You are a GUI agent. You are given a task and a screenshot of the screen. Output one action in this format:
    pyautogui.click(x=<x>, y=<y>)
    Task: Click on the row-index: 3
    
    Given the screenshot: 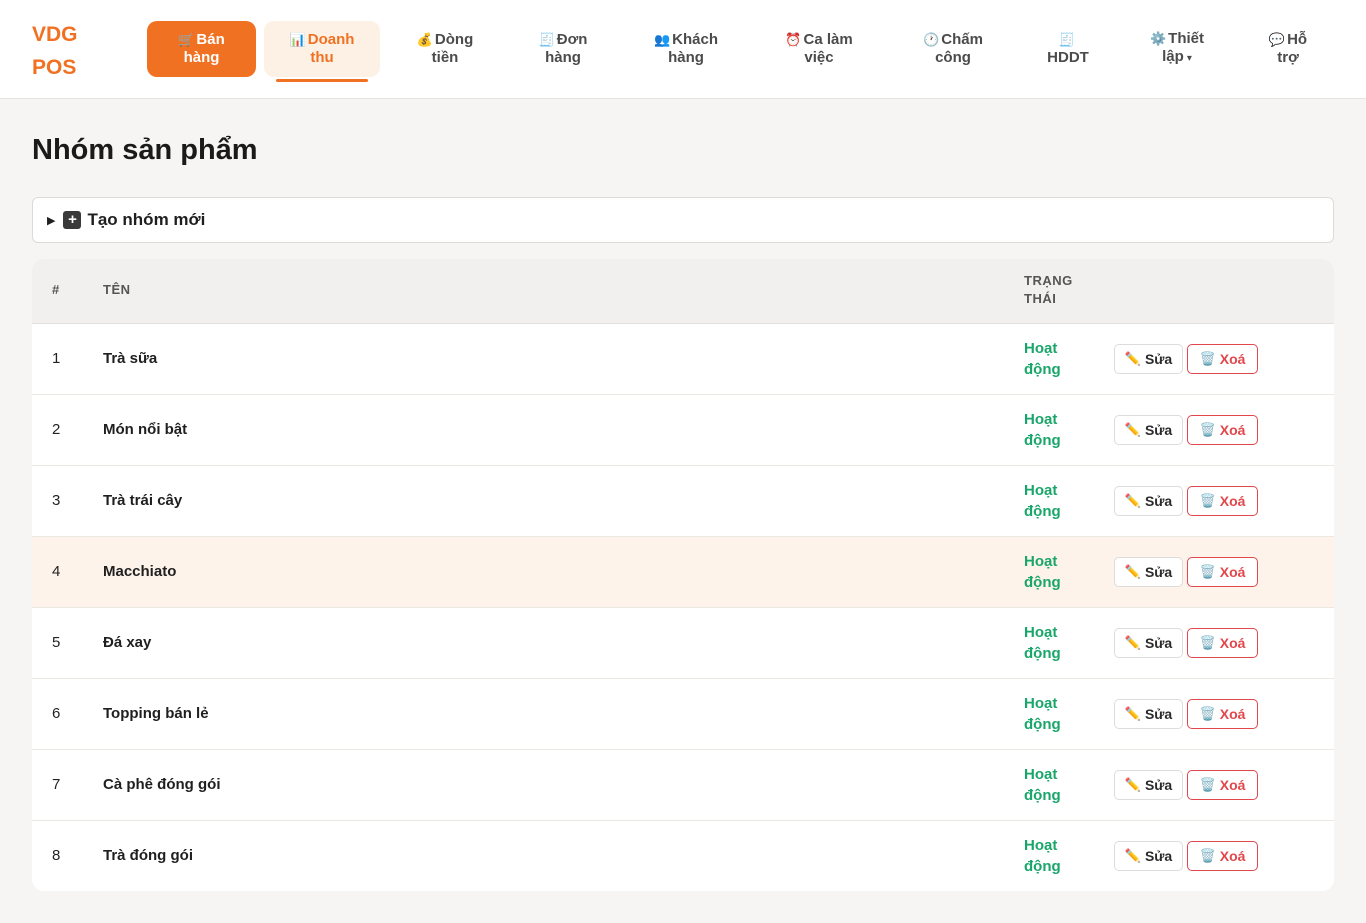 What is the action you would take?
    pyautogui.click(x=56, y=500)
    